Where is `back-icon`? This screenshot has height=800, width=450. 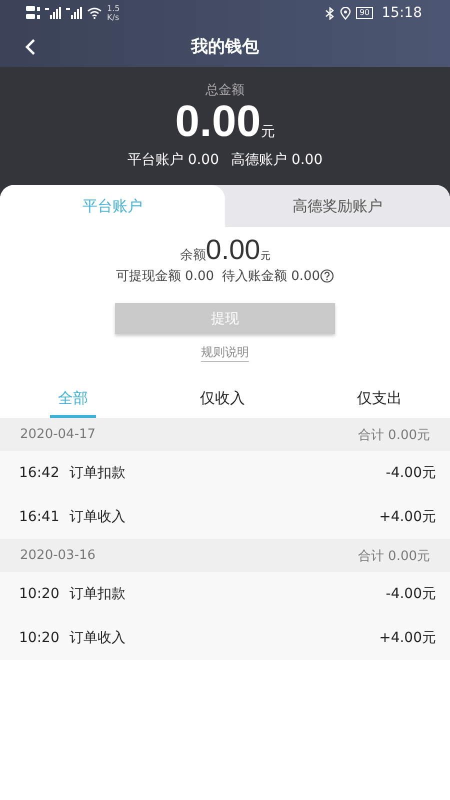
back-icon is located at coordinates (30, 47).